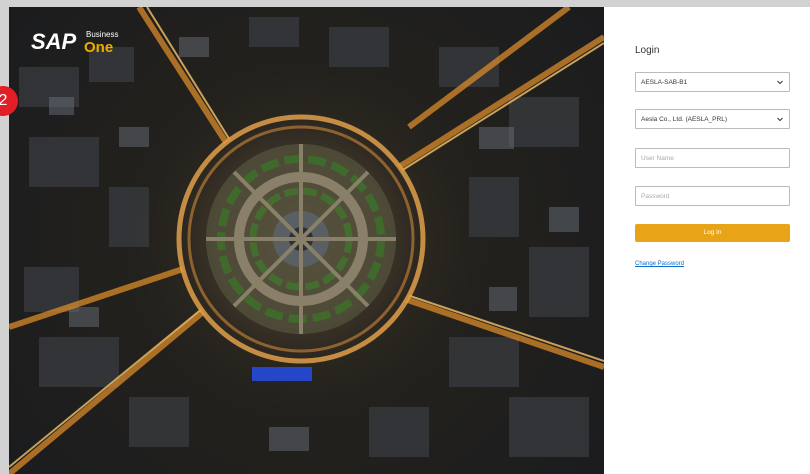 Image resolution: width=810 pixels, height=474 pixels. I want to click on logo-main-text: SAP, so click(54, 41).